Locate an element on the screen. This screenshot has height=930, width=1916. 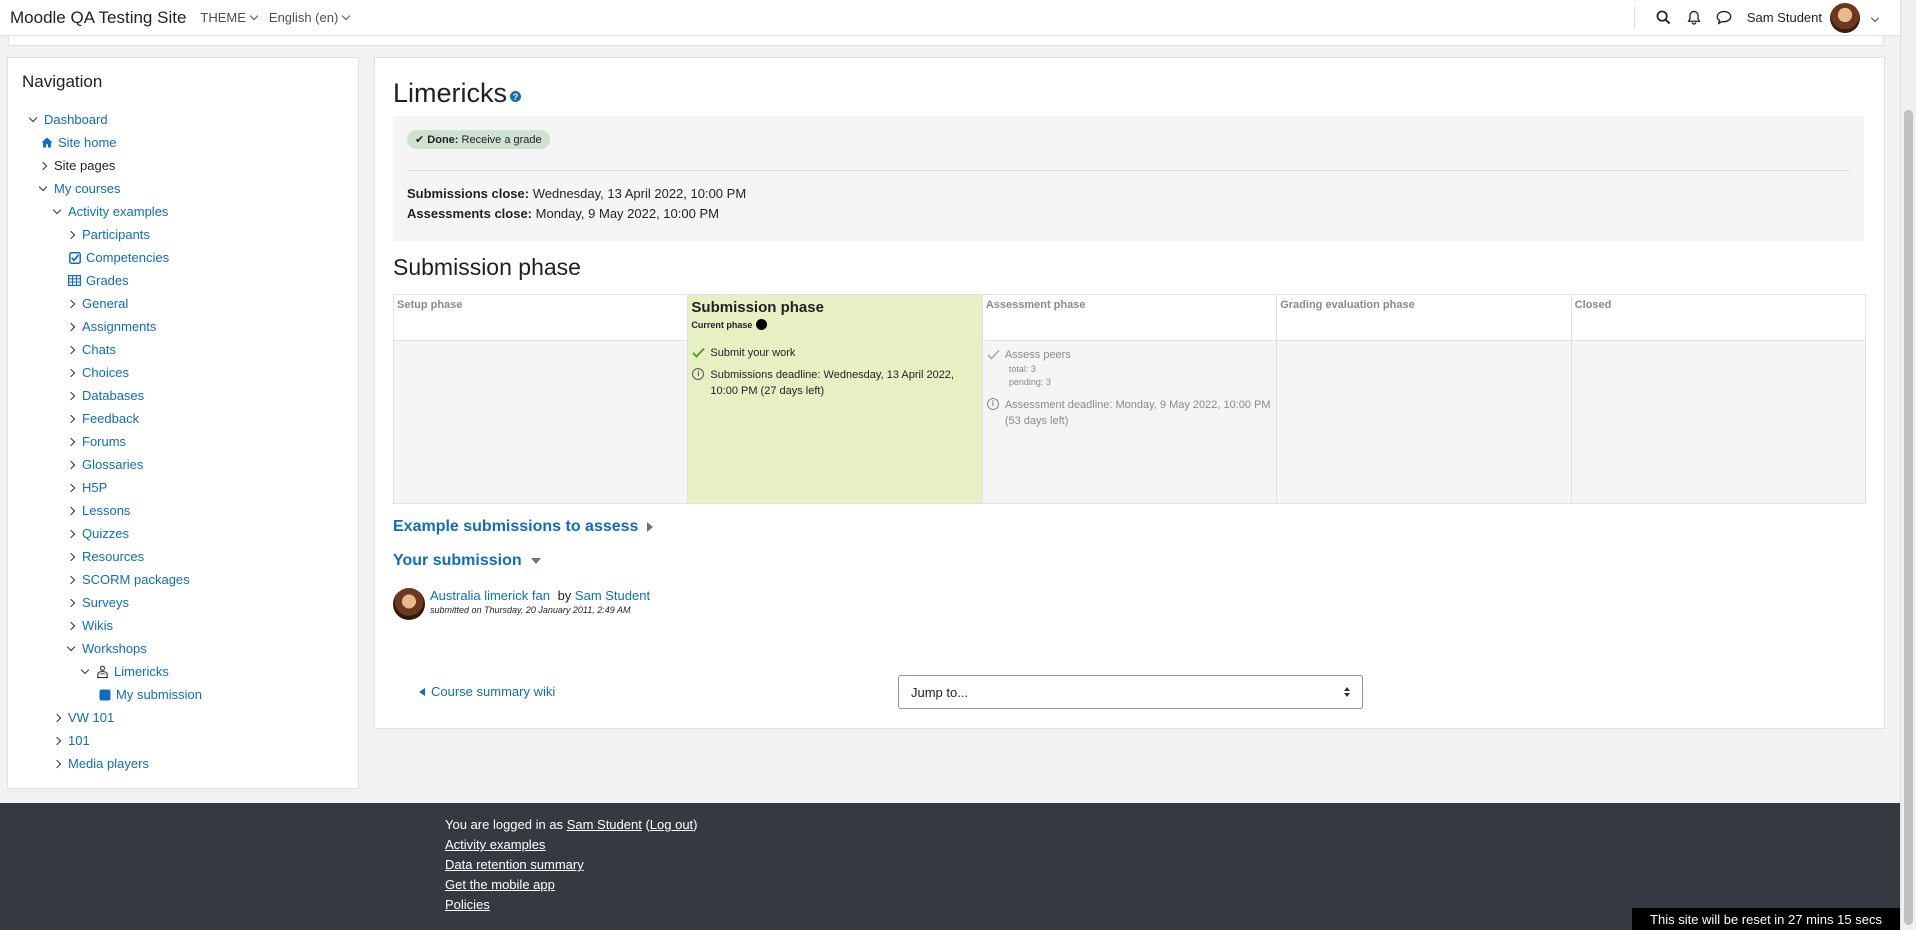
user-name: Sam Student is located at coordinates (1784, 17).